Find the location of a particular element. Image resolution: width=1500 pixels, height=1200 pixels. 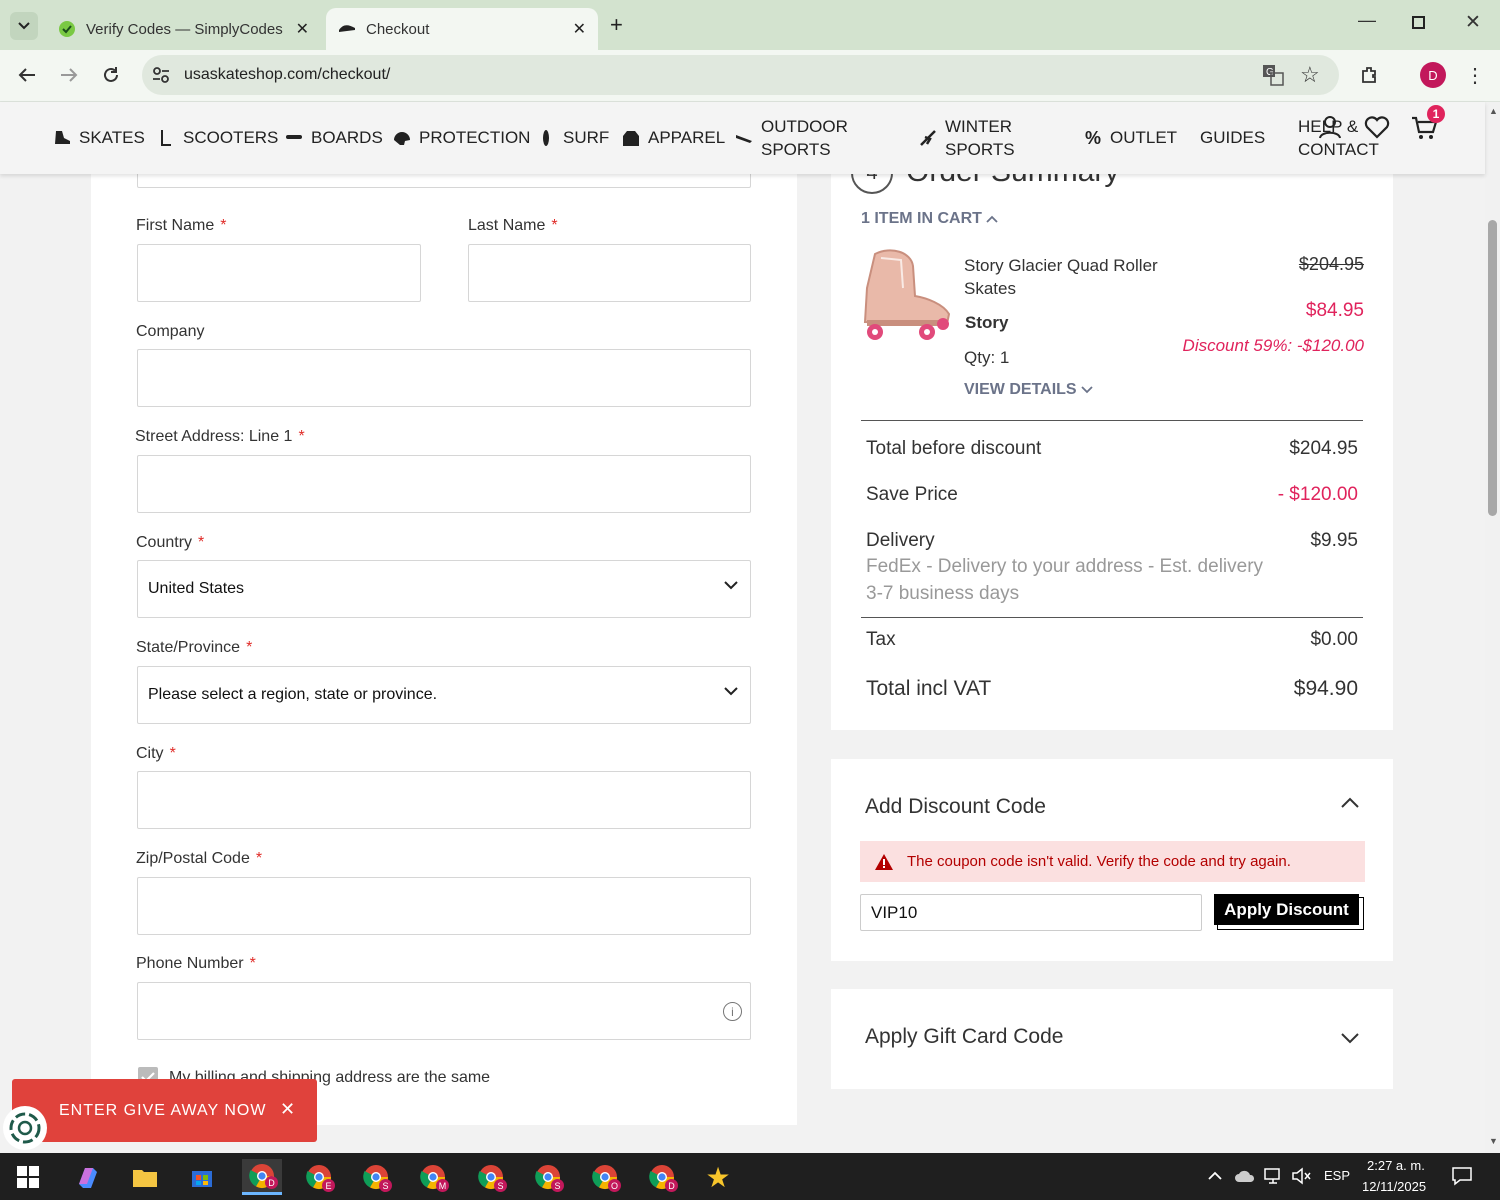

scrollbar-thumb is located at coordinates (1492, 368).